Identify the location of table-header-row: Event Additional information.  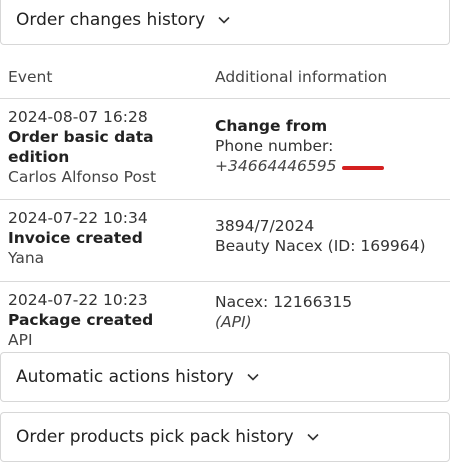
(225, 77).